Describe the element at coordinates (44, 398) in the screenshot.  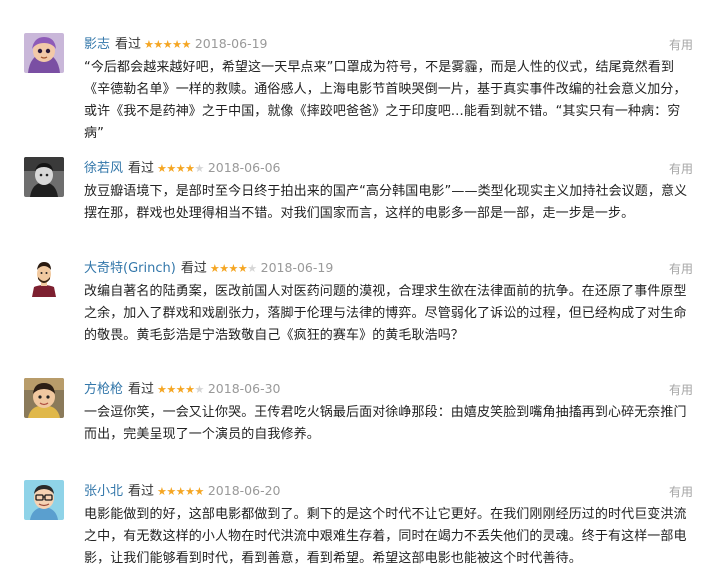
I see `child-photo-avatar` at that location.